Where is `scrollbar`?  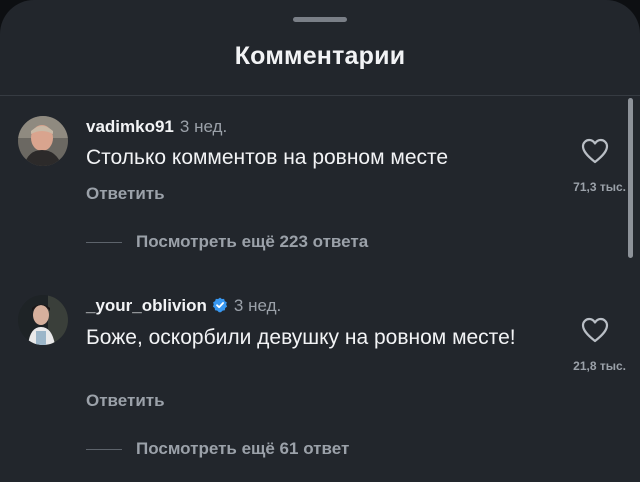 scrollbar is located at coordinates (630, 178).